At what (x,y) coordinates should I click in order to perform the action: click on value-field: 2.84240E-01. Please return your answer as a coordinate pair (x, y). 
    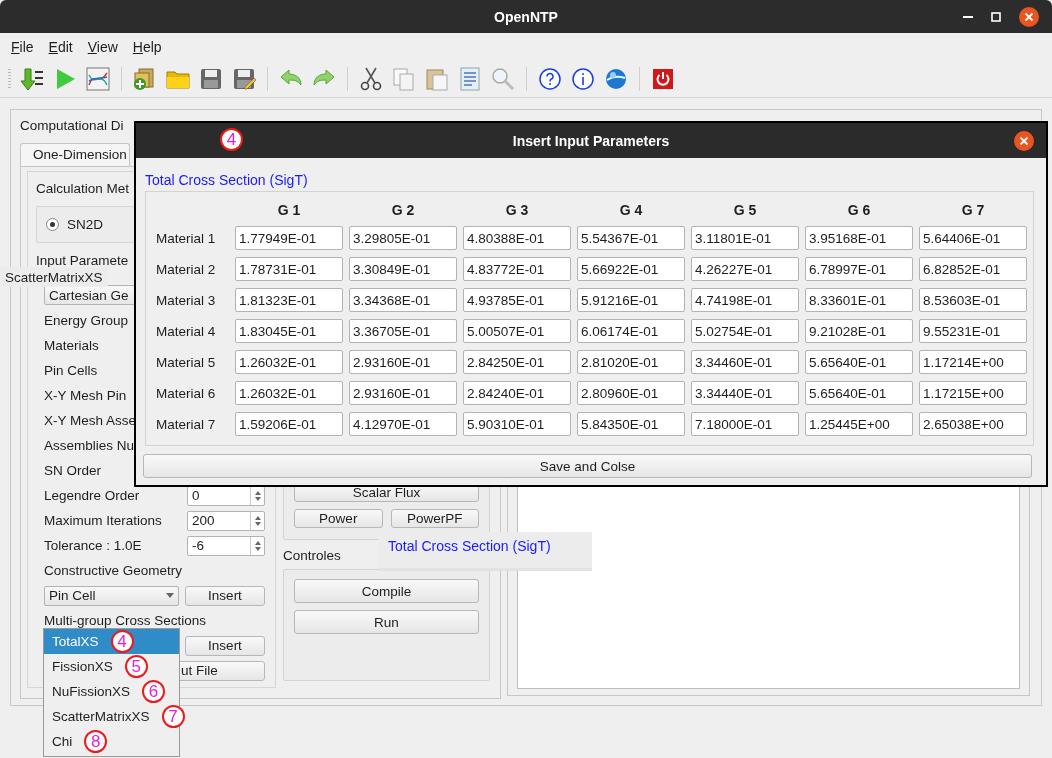
    Looking at the image, I should click on (517, 393).